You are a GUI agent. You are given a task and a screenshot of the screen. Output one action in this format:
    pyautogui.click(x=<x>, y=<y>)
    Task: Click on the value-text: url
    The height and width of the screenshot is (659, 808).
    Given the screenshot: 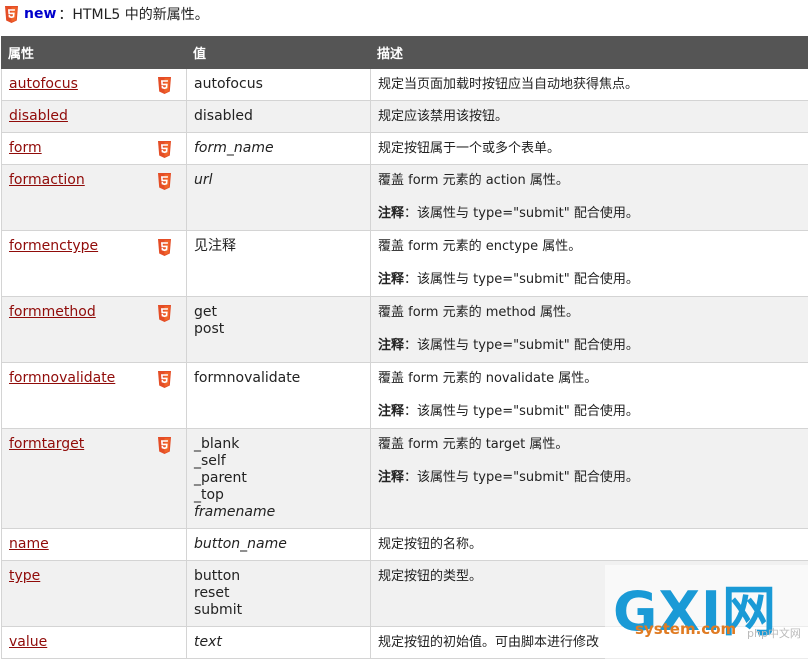 What is the action you would take?
    pyautogui.click(x=203, y=180)
    